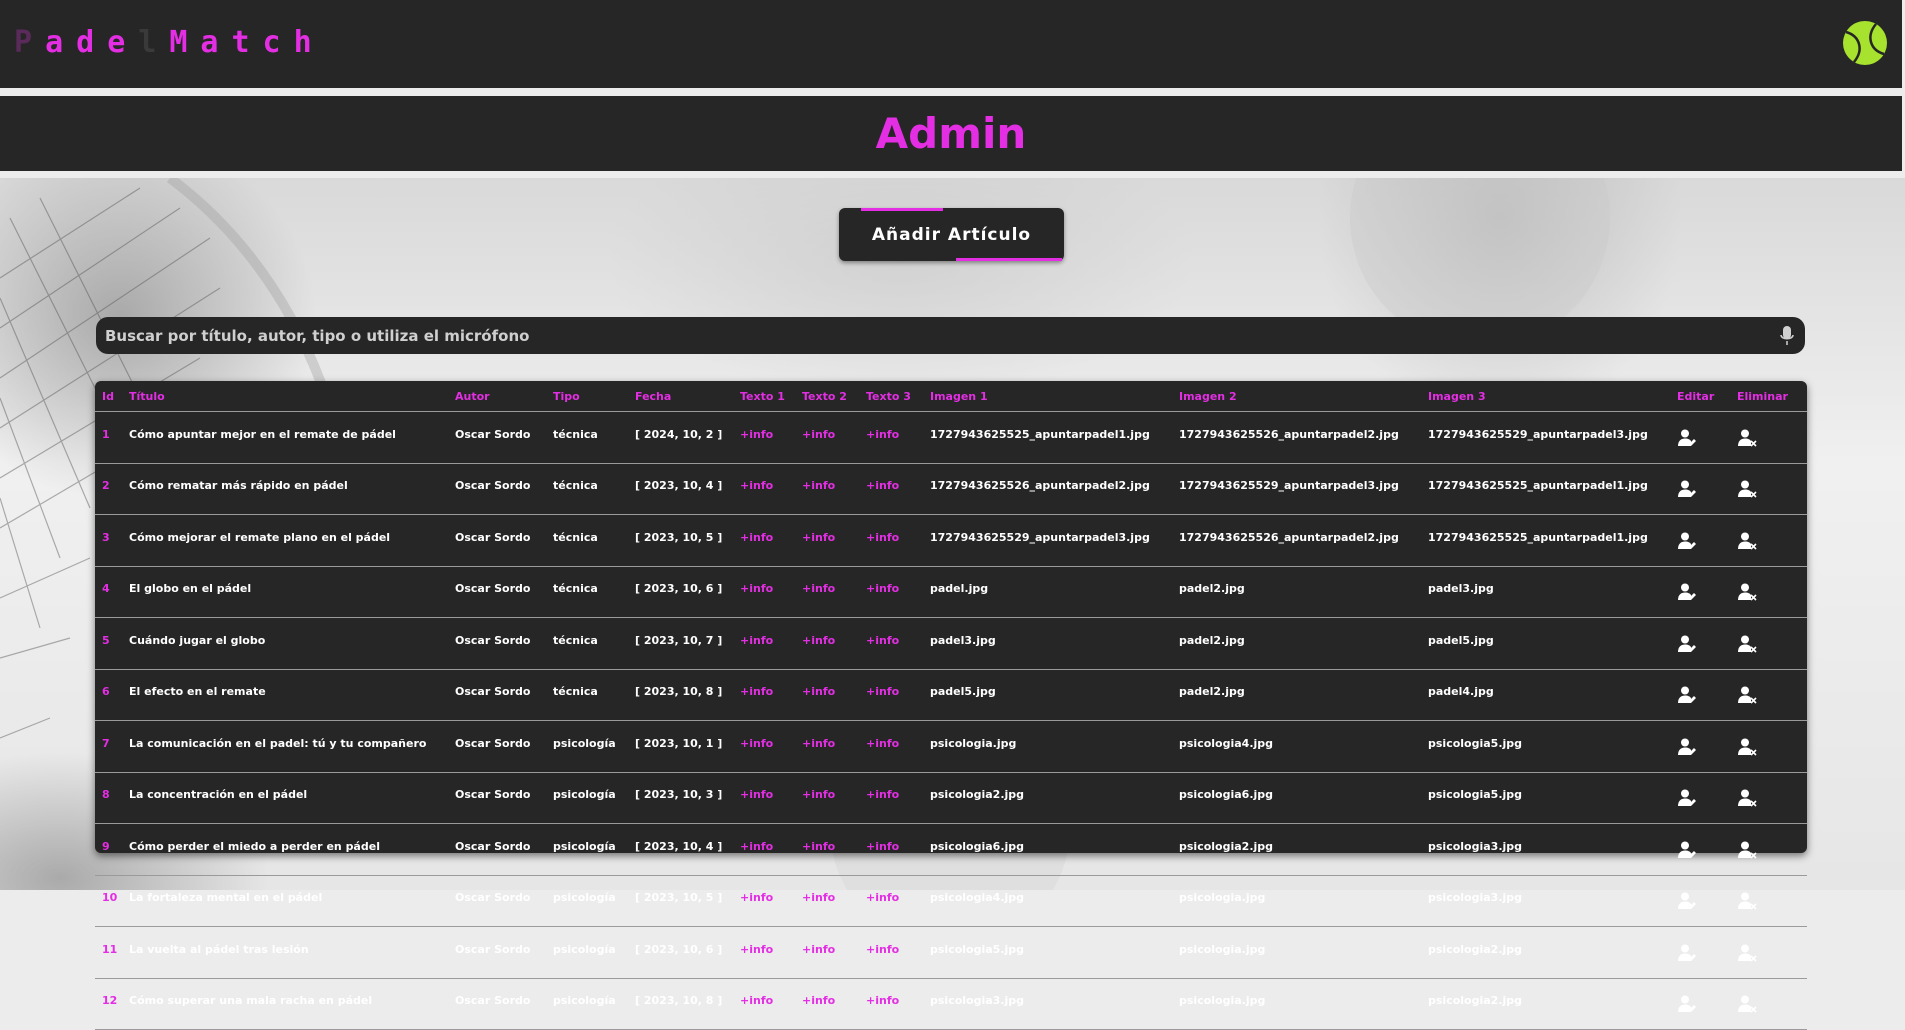  What do you see at coordinates (285, 798) in the screenshot?
I see `cell-title: La concentración en el pádel` at bounding box center [285, 798].